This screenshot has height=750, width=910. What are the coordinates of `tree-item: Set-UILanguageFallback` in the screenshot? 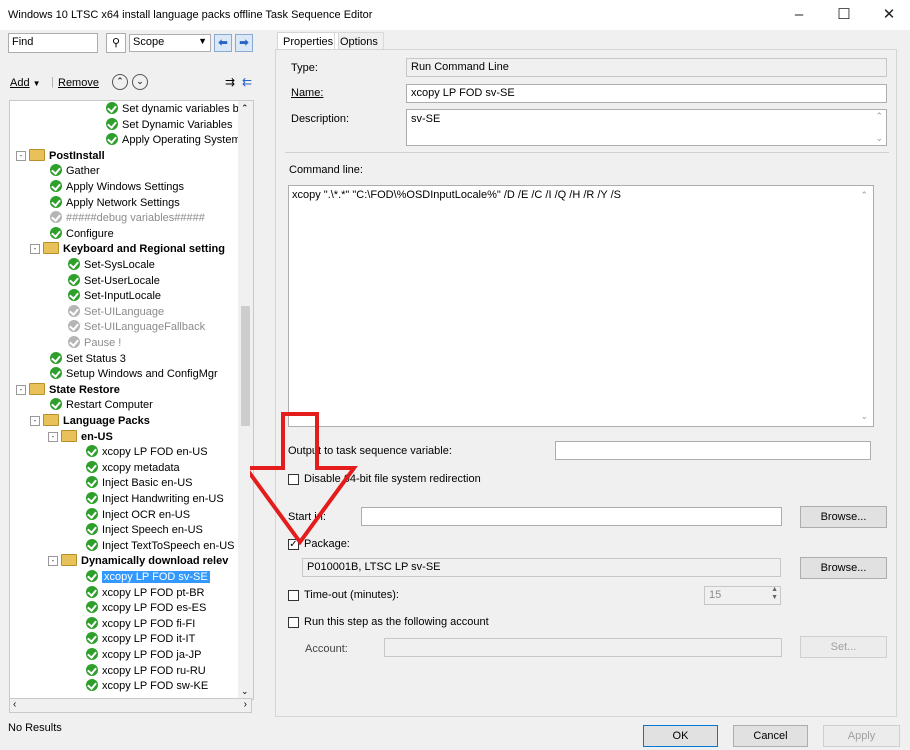 It's located at (136, 327).